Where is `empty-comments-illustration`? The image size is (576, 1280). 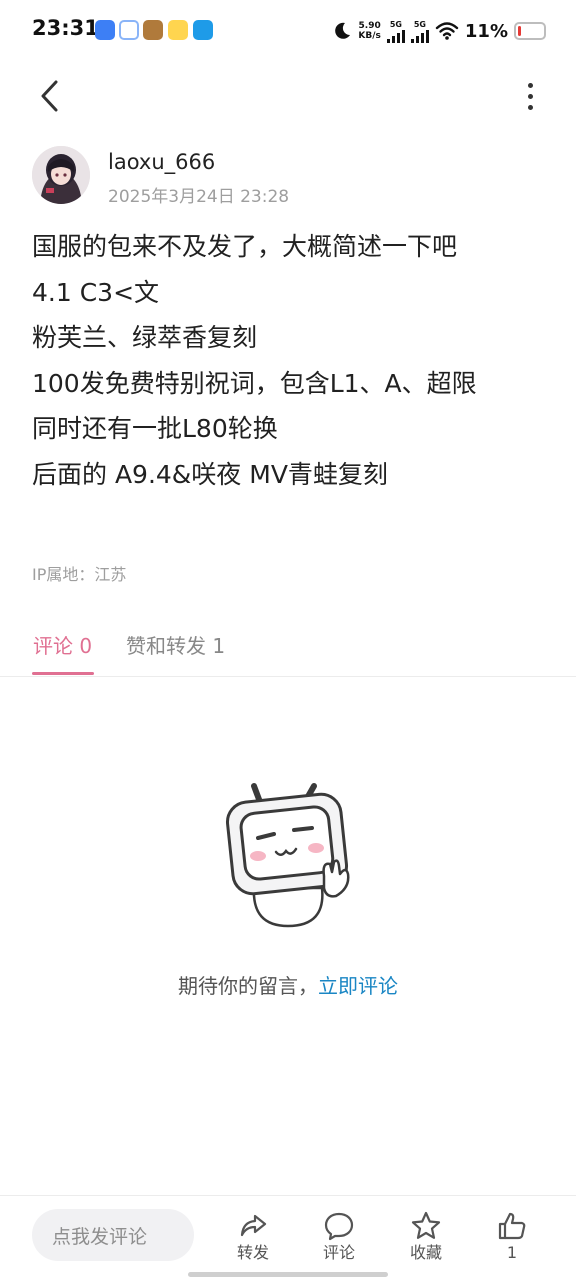 empty-comments-illustration is located at coordinates (291, 855).